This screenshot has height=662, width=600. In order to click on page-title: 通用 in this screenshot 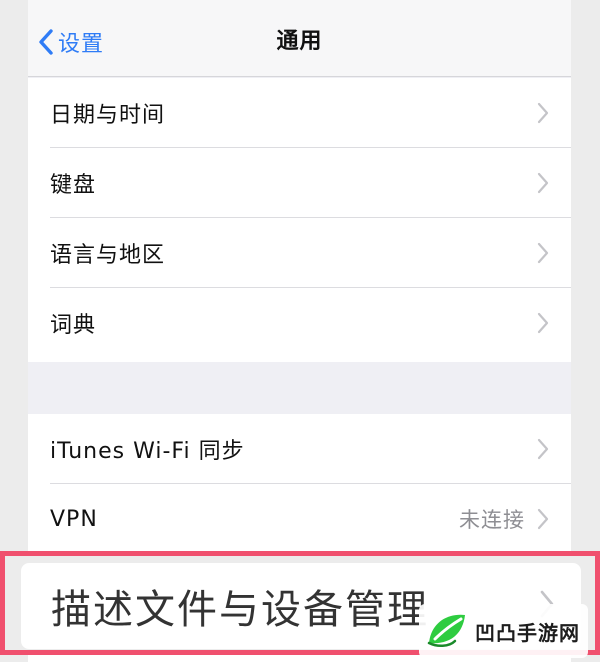, I will do `click(299, 41)`.